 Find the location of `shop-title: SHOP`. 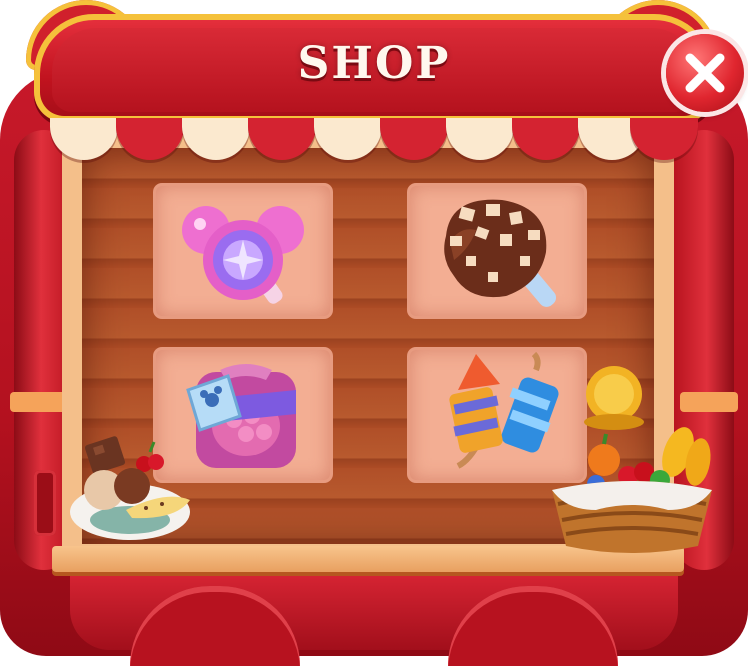

shop-title: SHOP is located at coordinates (374, 63).